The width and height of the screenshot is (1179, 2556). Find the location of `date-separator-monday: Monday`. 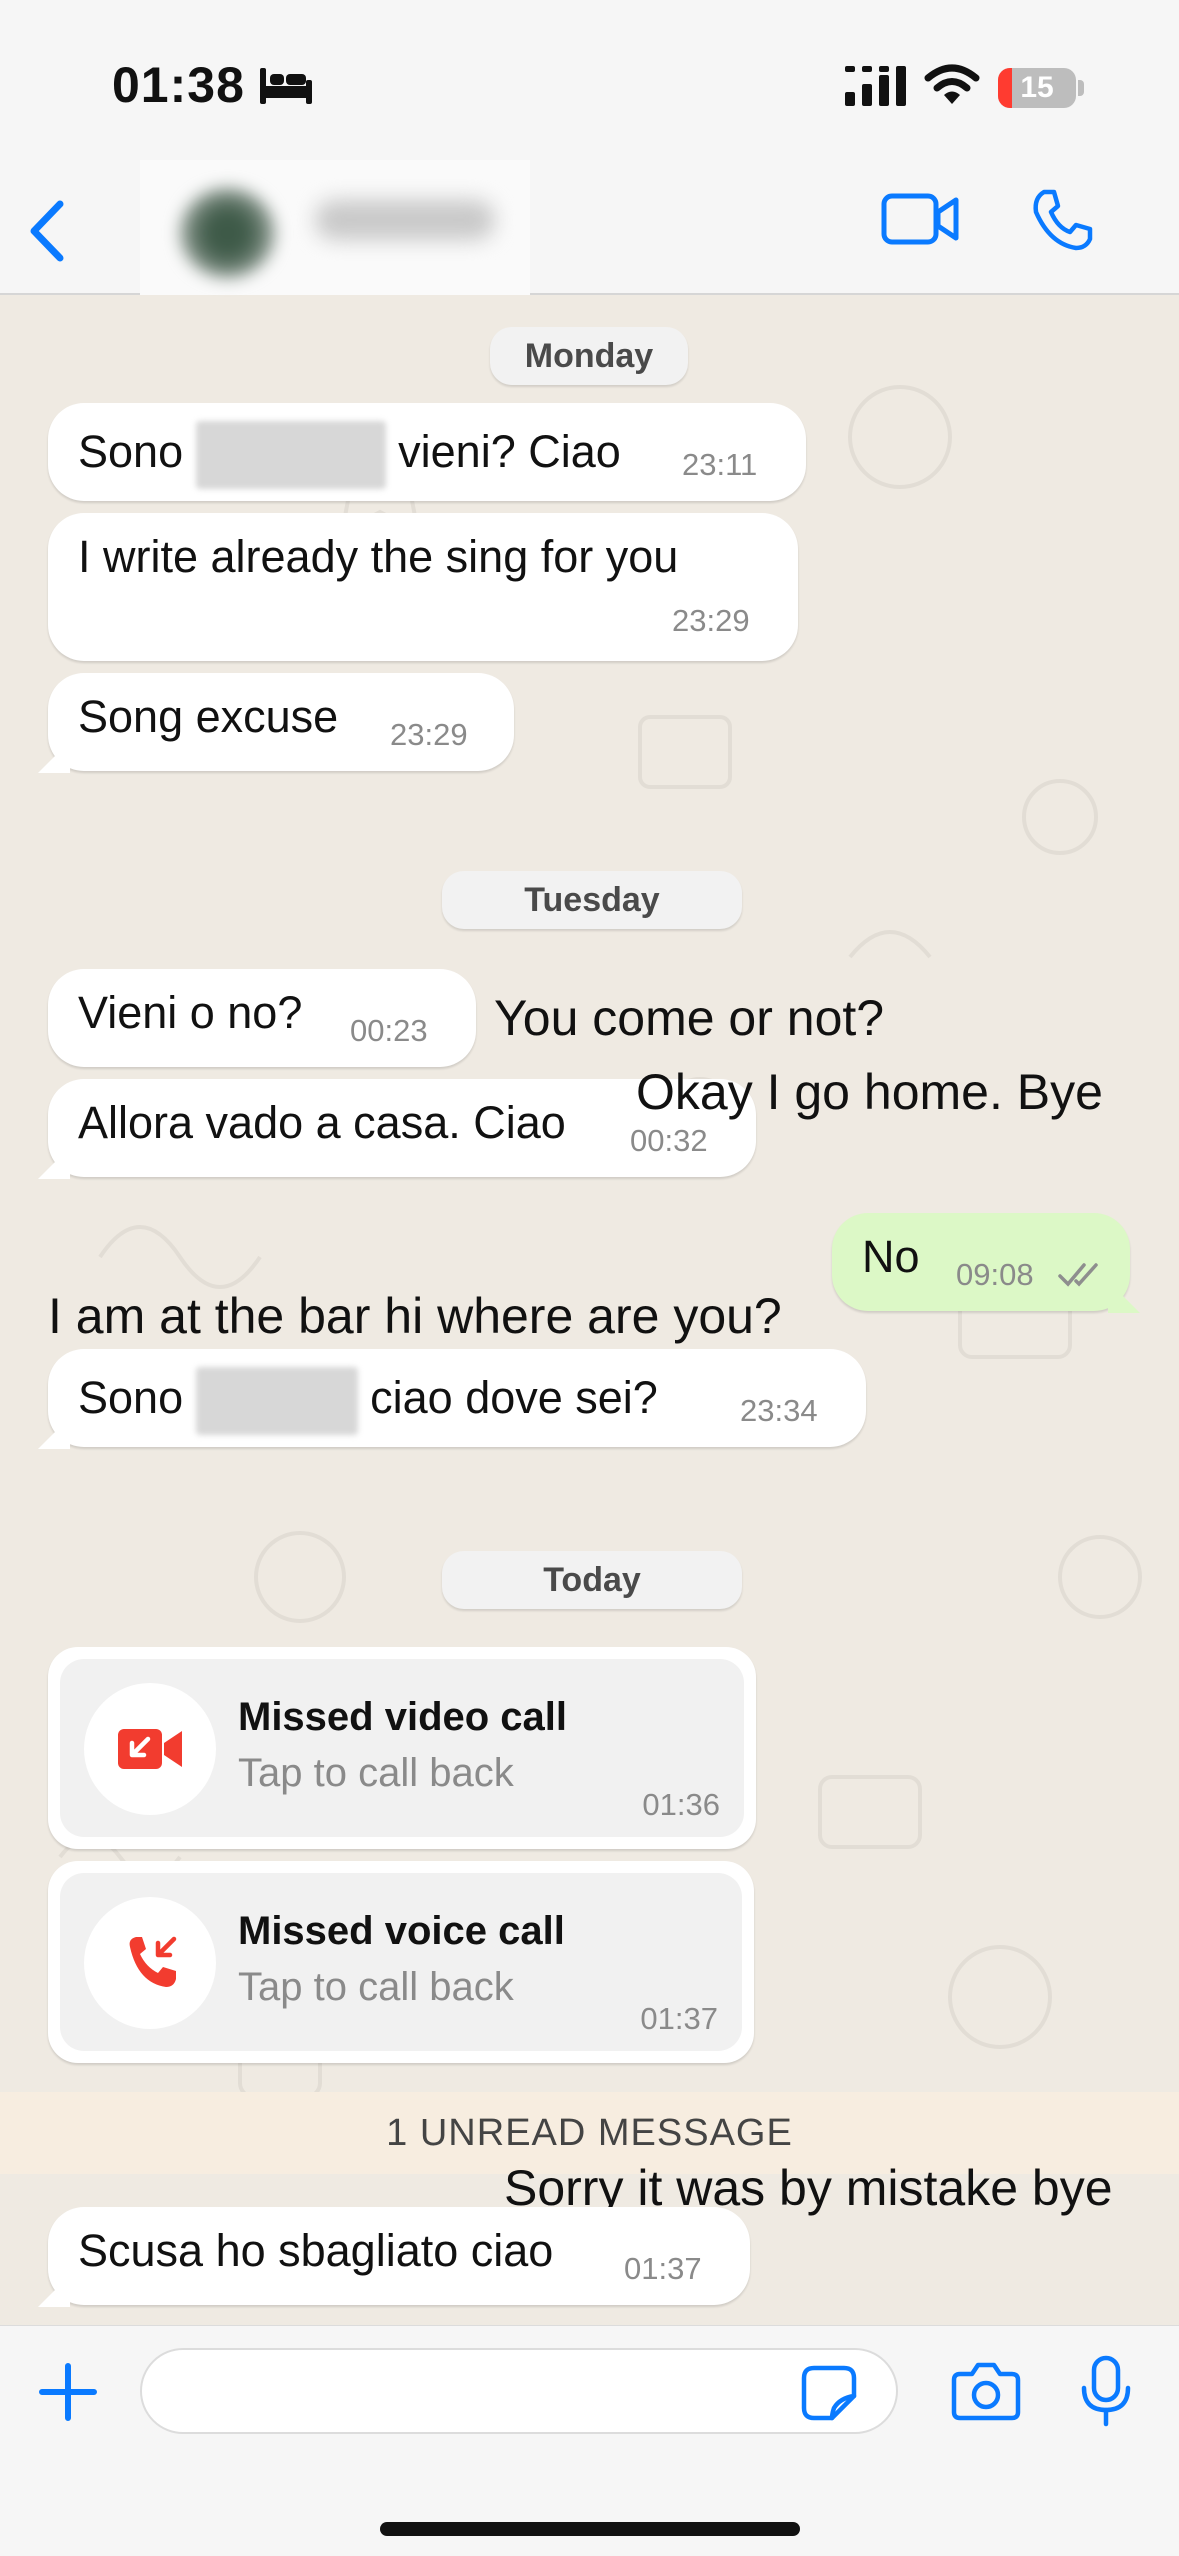

date-separator-monday: Monday is located at coordinates (589, 356).